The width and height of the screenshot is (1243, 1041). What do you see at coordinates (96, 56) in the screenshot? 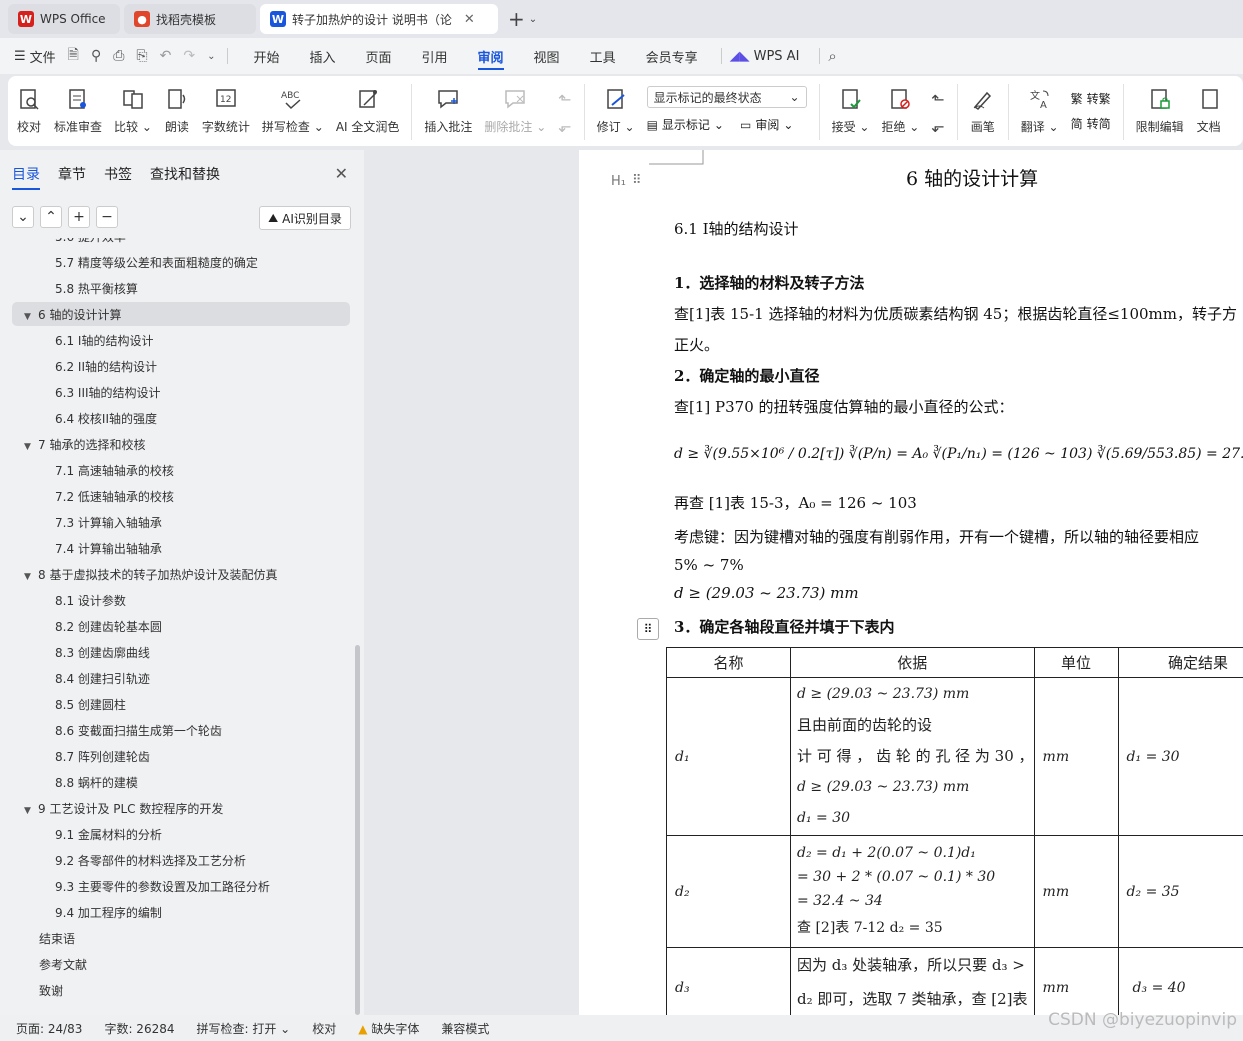
I see `link-icon: ⚲` at bounding box center [96, 56].